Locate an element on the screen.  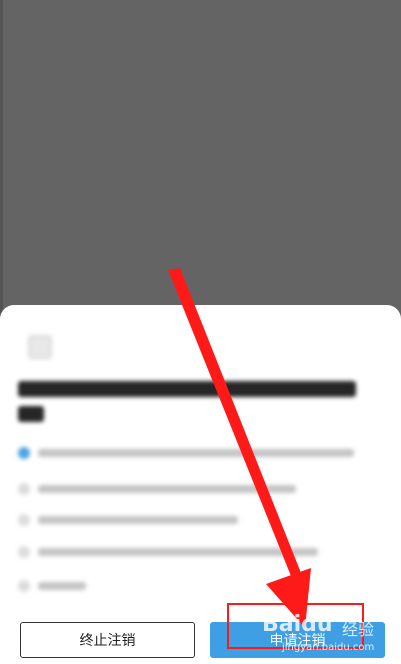
baidu-jingyan-watermark: Baidu 经验 jingyan.baidu.com is located at coordinates (327, 635).